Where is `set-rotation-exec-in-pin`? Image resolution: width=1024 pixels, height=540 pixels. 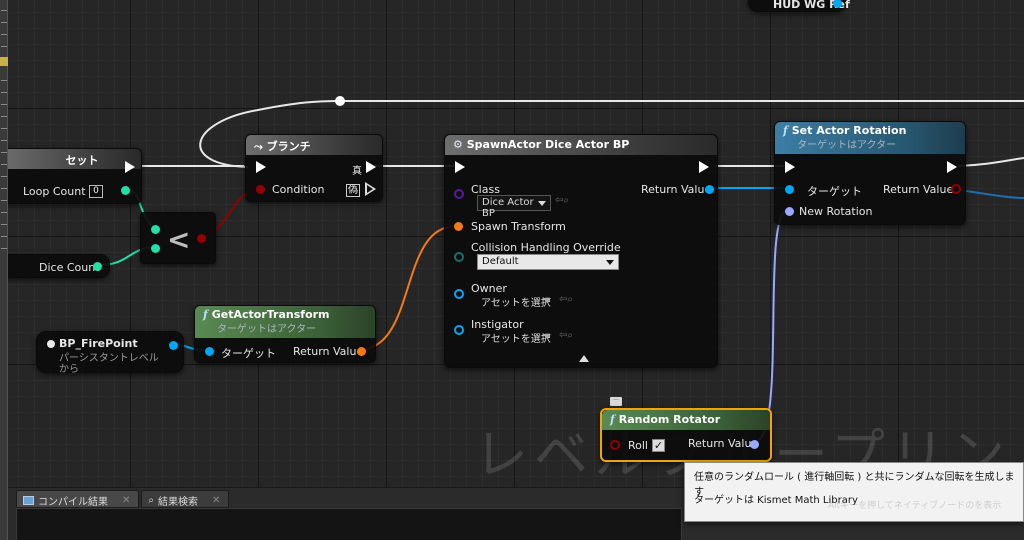 set-rotation-exec-in-pin is located at coordinates (790, 167).